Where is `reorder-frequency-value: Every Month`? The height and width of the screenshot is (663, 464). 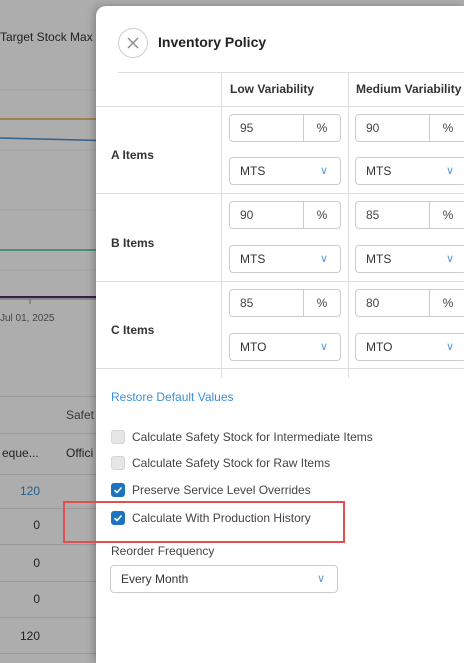
reorder-frequency-value: Every Month is located at coordinates (155, 579).